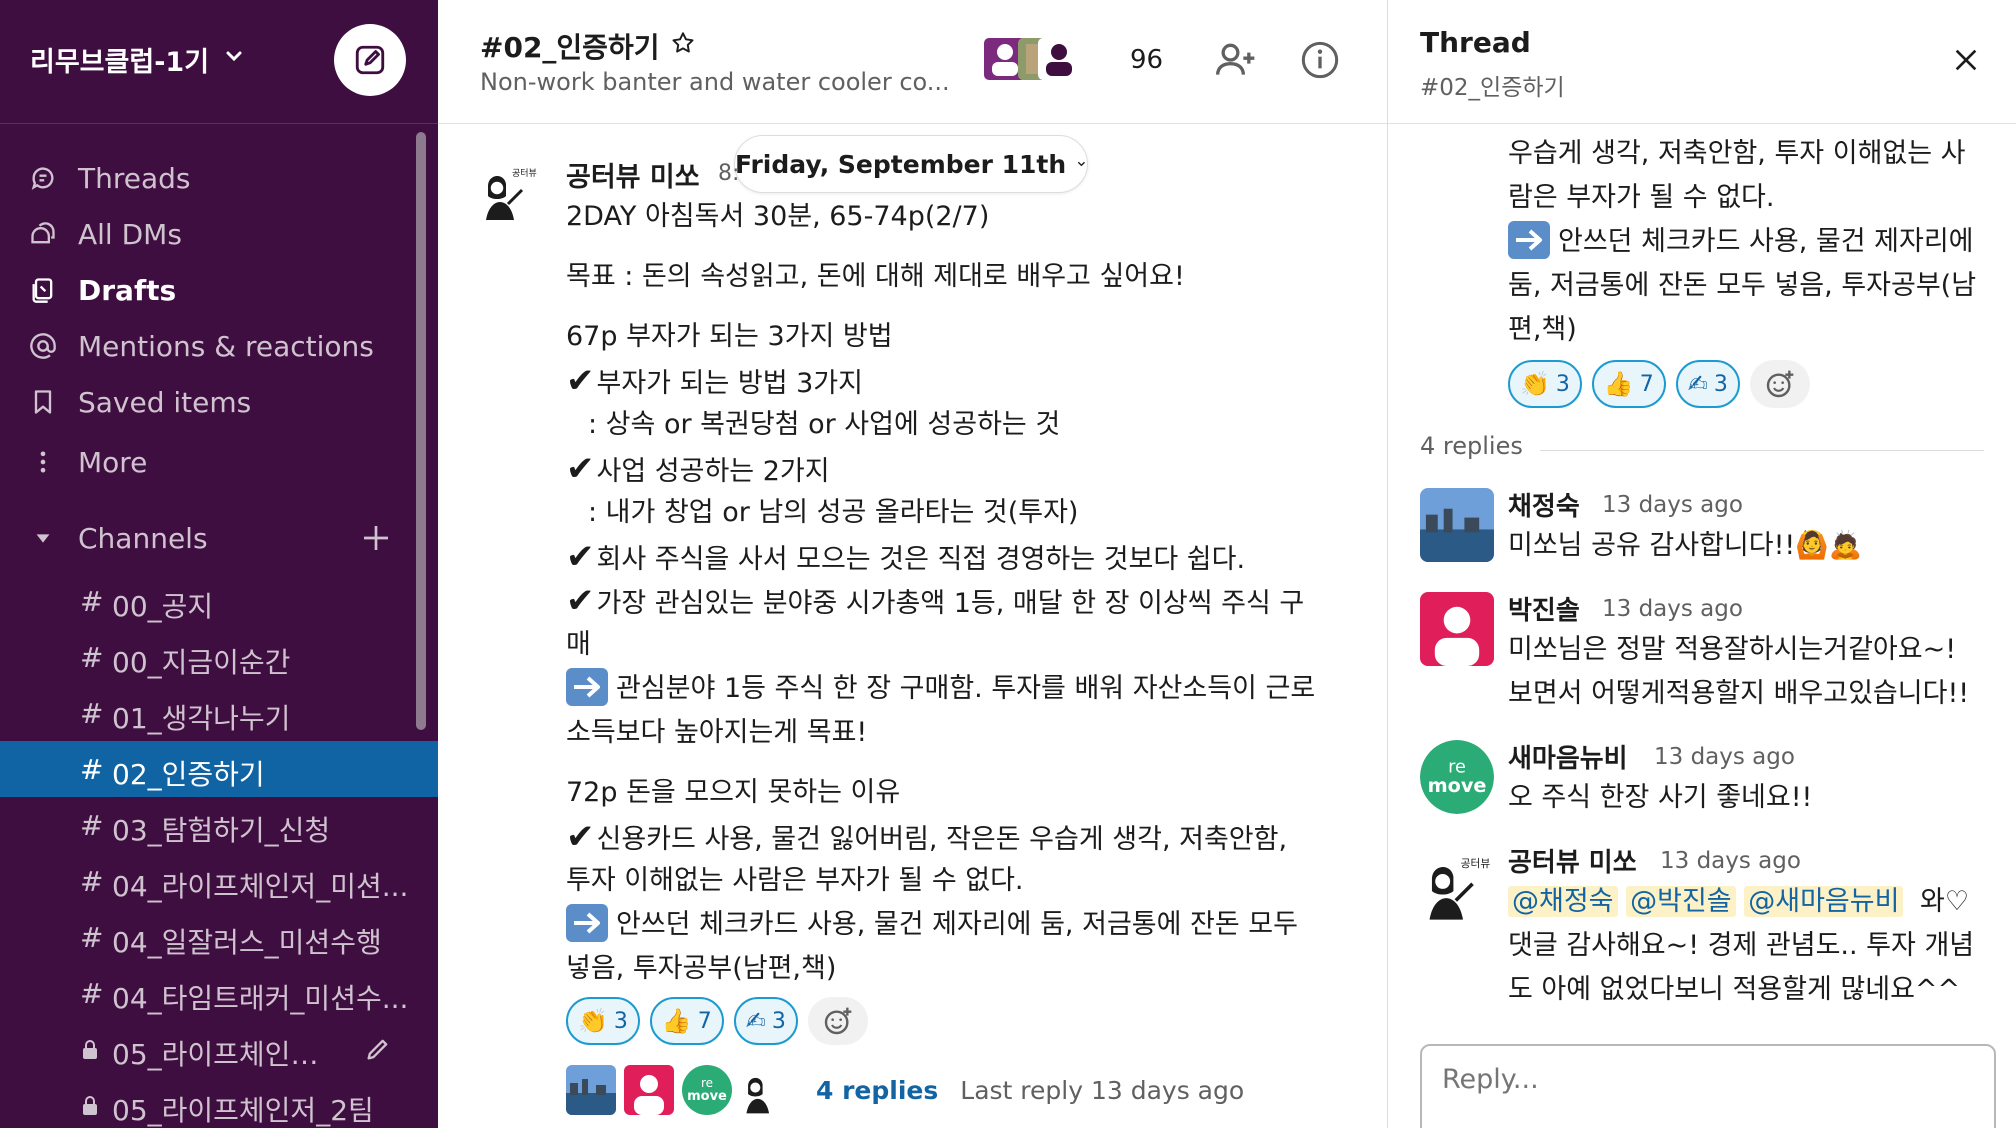 This screenshot has width=2016, height=1128. Describe the element at coordinates (633, 174) in the screenshot. I see `message-author: 공터뷰 미쏘` at that location.